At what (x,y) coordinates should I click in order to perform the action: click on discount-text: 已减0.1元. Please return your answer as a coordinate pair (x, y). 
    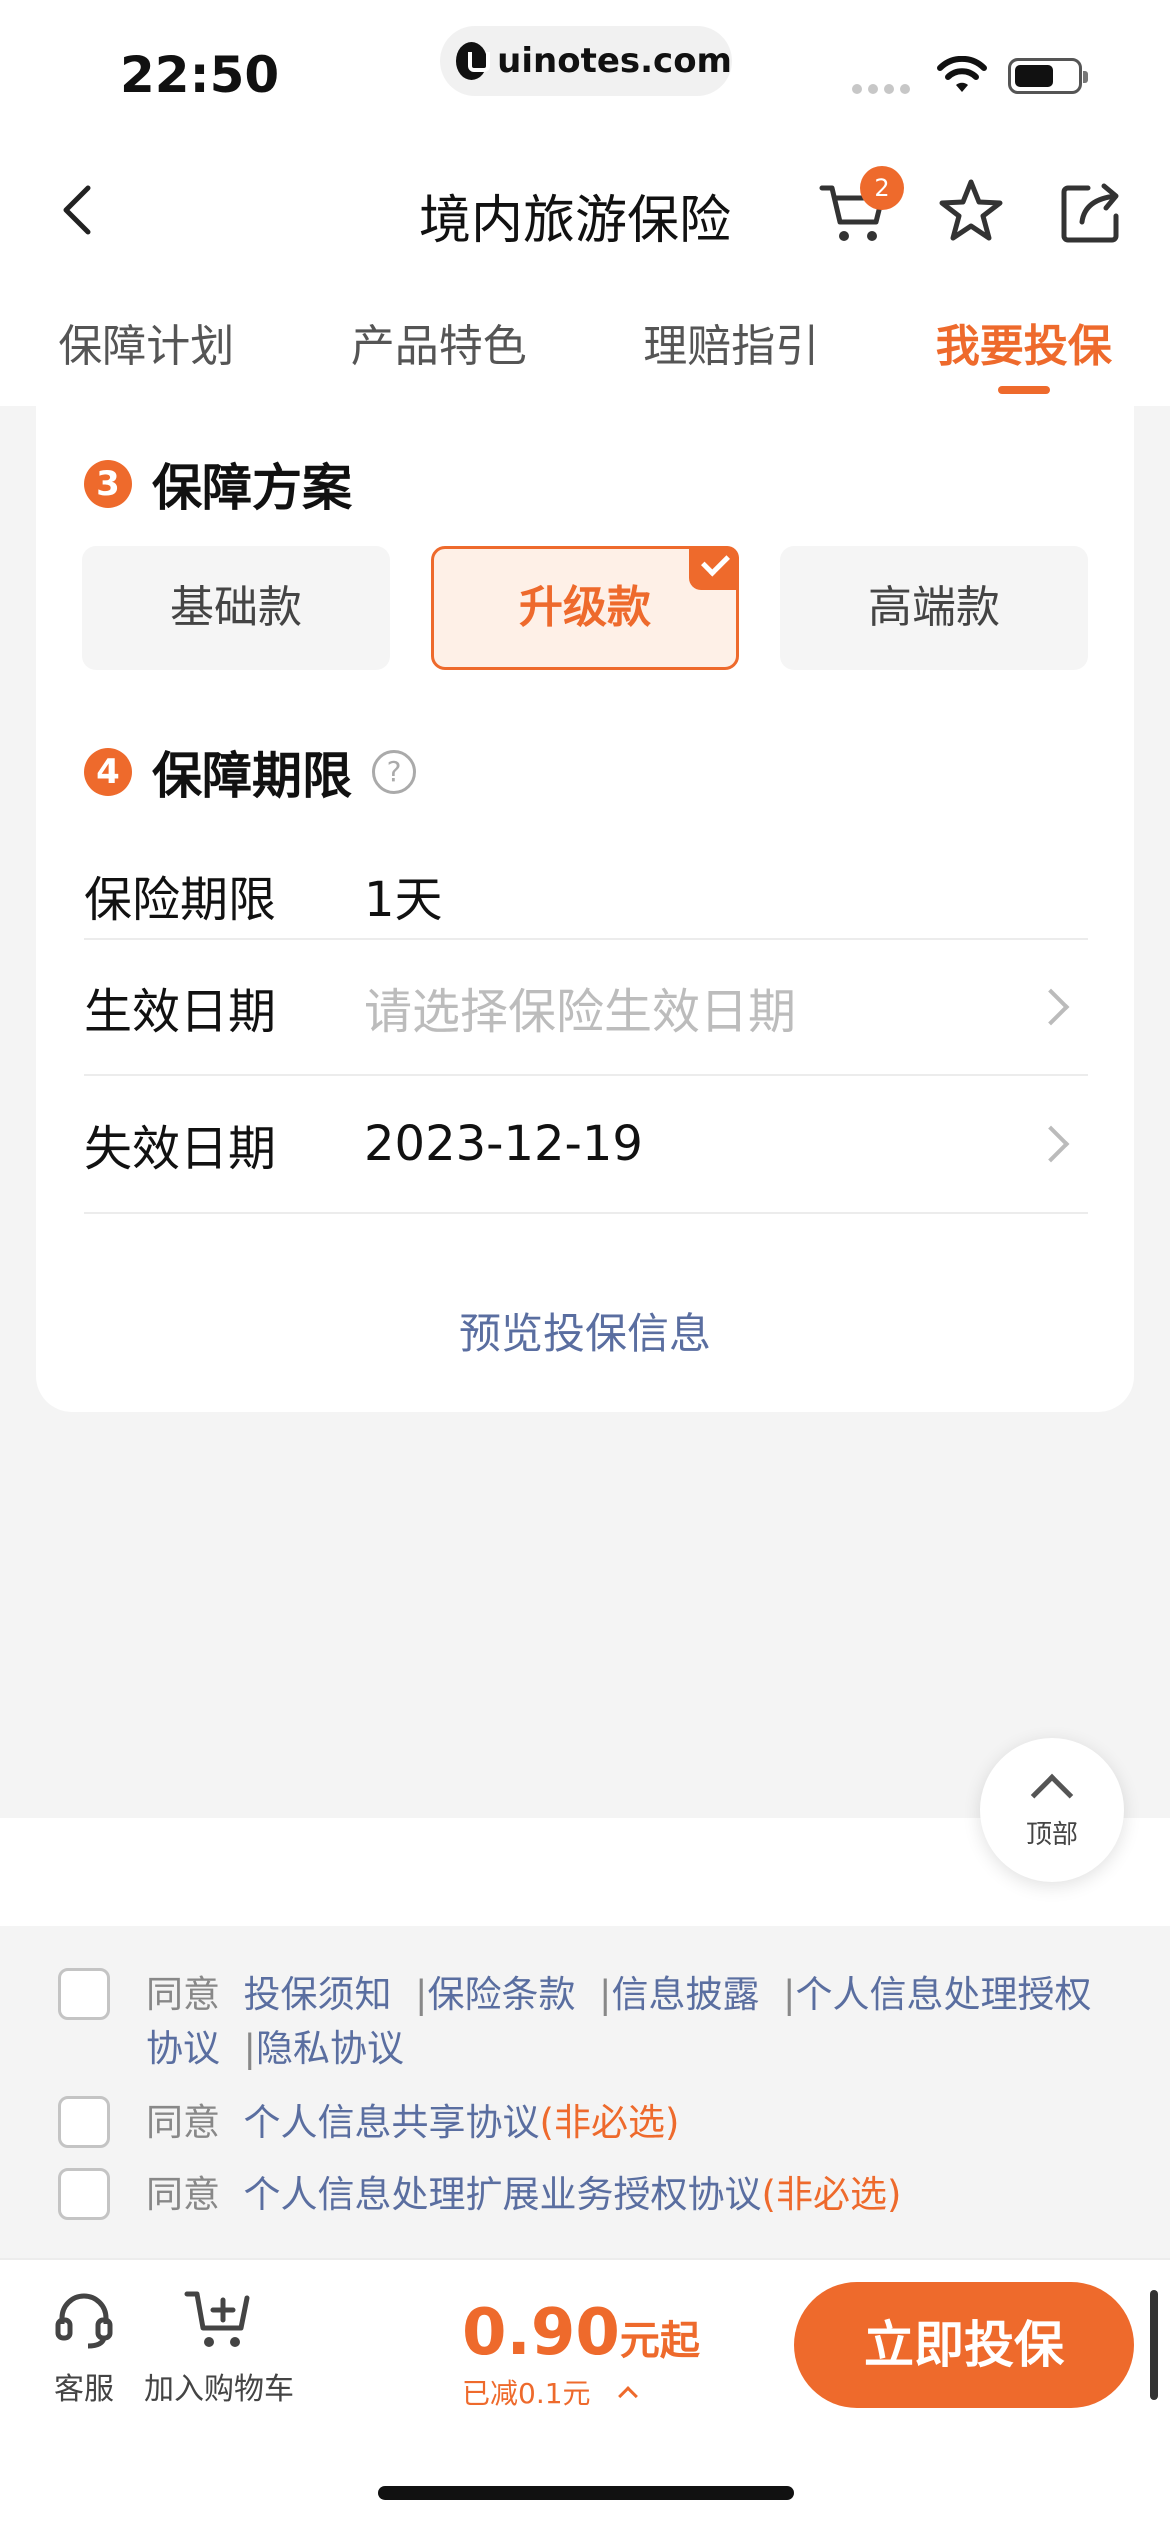
    Looking at the image, I should click on (526, 2393).